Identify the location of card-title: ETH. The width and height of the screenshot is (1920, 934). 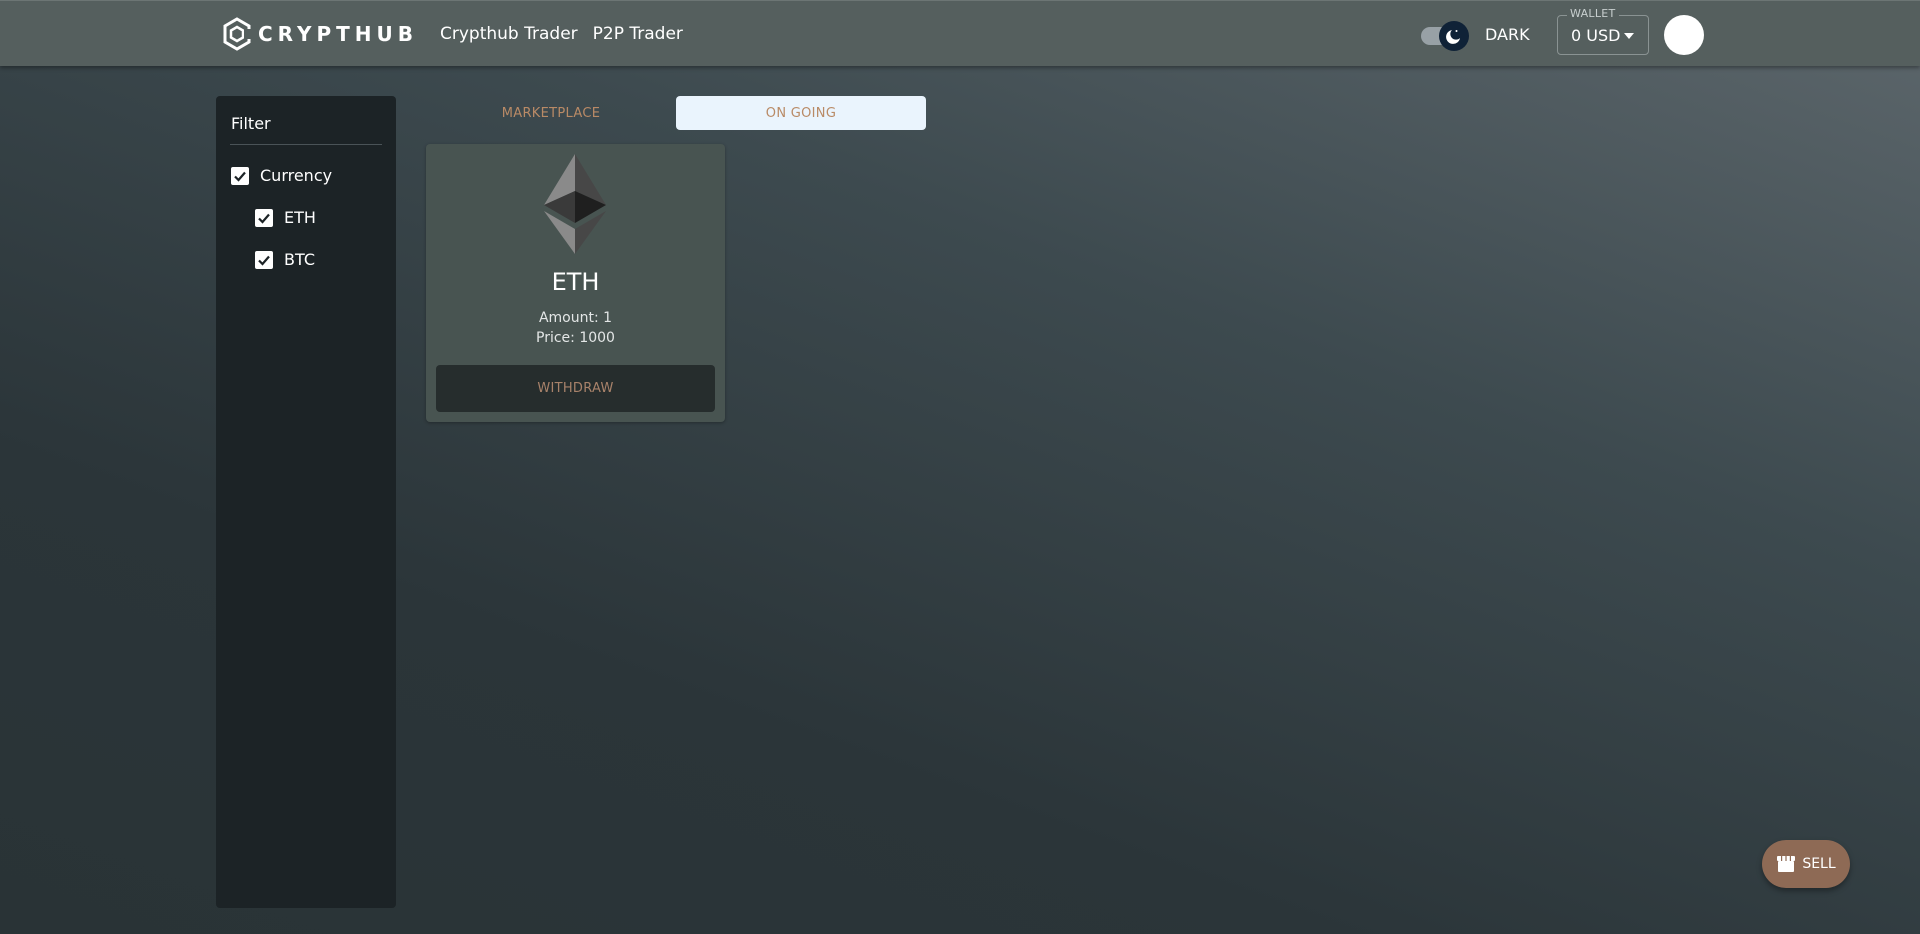
(575, 282).